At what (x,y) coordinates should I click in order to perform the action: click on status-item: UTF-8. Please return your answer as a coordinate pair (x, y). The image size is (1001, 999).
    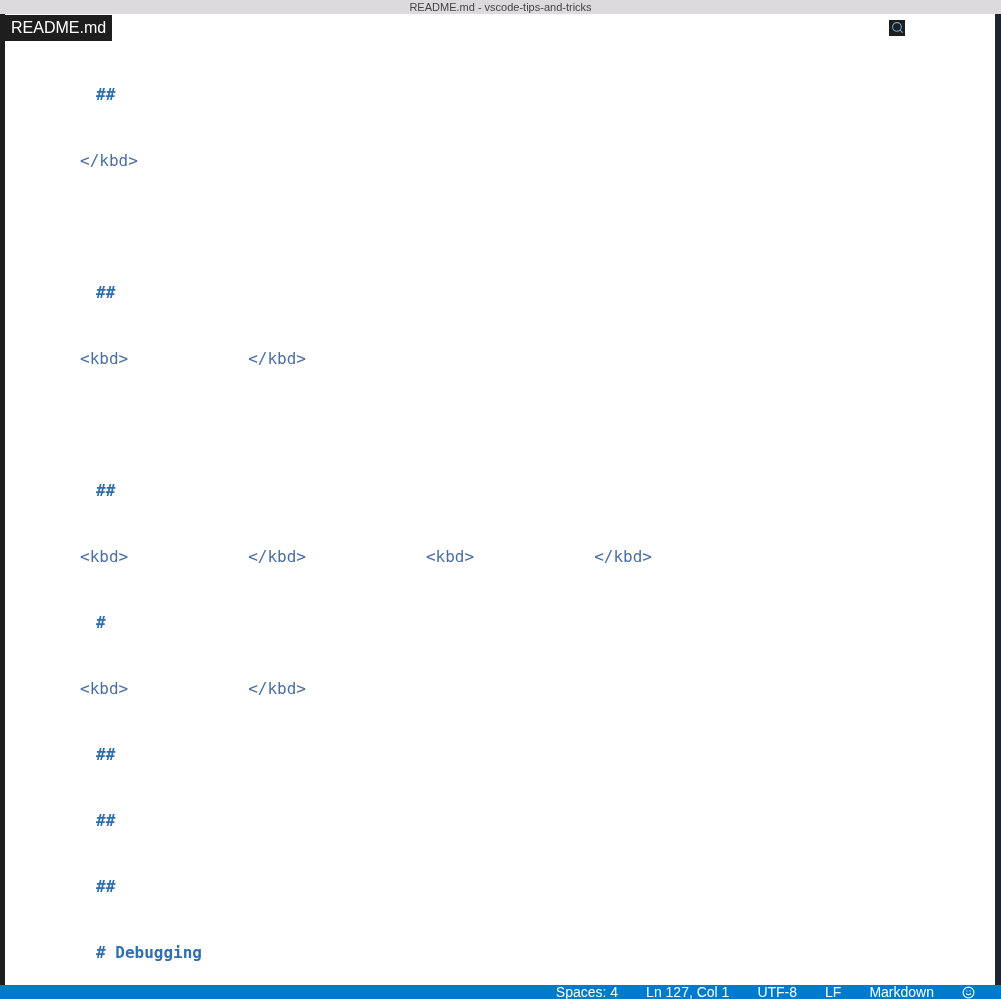
    Looking at the image, I should click on (777, 992).